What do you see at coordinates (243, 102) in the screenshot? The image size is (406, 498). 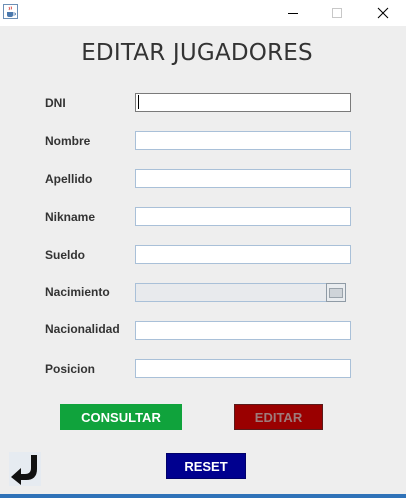 I see `dni-field` at bounding box center [243, 102].